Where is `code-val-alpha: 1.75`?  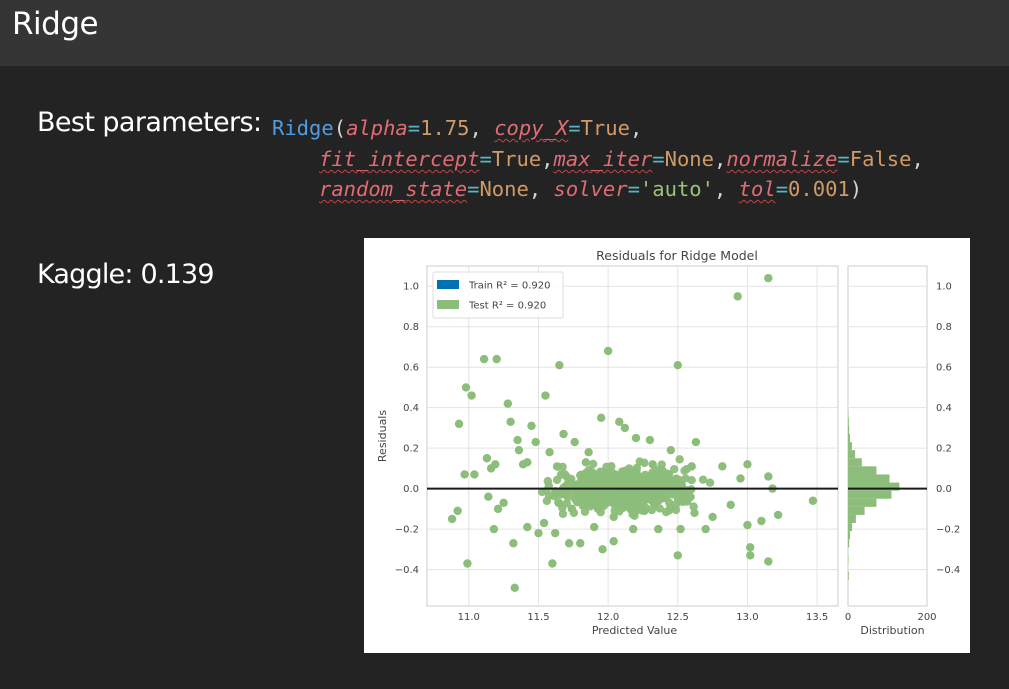
code-val-alpha: 1.75 is located at coordinates (445, 128).